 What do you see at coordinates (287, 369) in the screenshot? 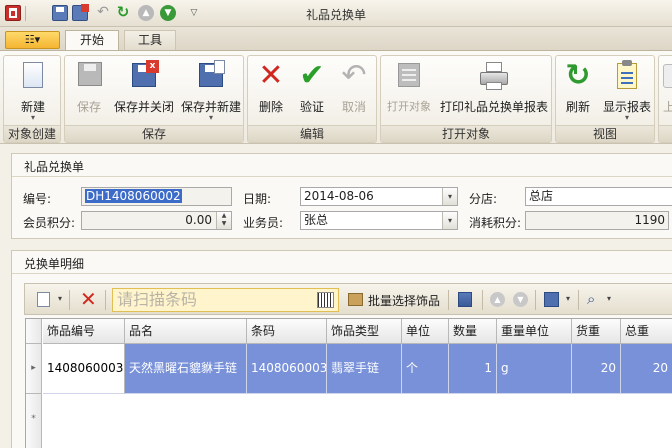
I see `cell-barcode: 1408060003` at bounding box center [287, 369].